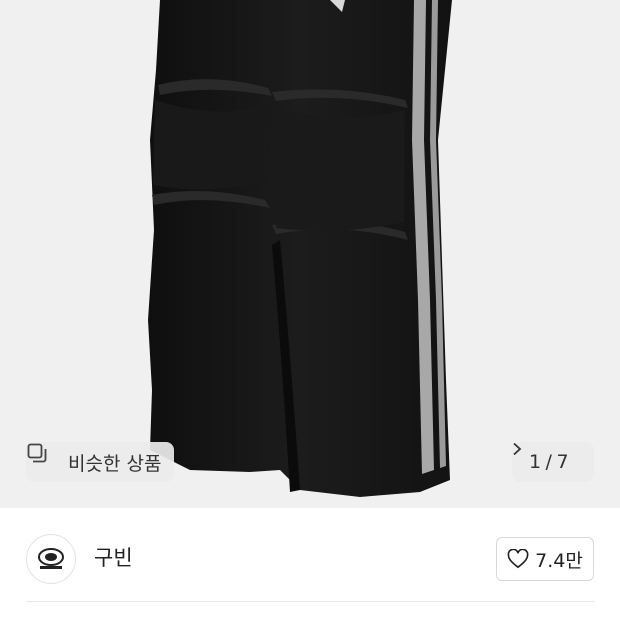  Describe the element at coordinates (115, 463) in the screenshot. I see `similar-items-label: 비슷한 상품` at that location.